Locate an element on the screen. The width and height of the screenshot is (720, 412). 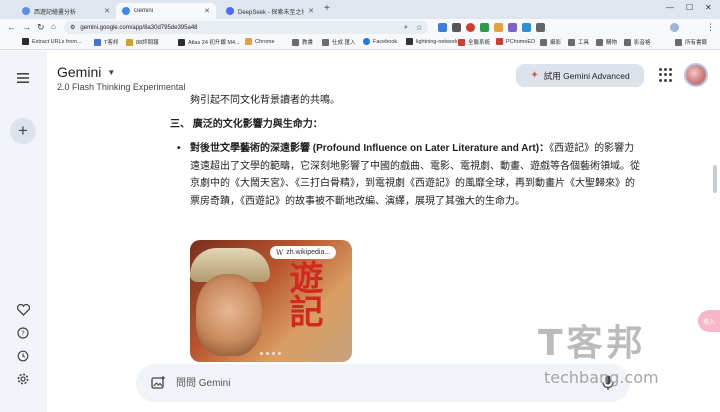
page-scrollbar is located at coordinates (715, 179).